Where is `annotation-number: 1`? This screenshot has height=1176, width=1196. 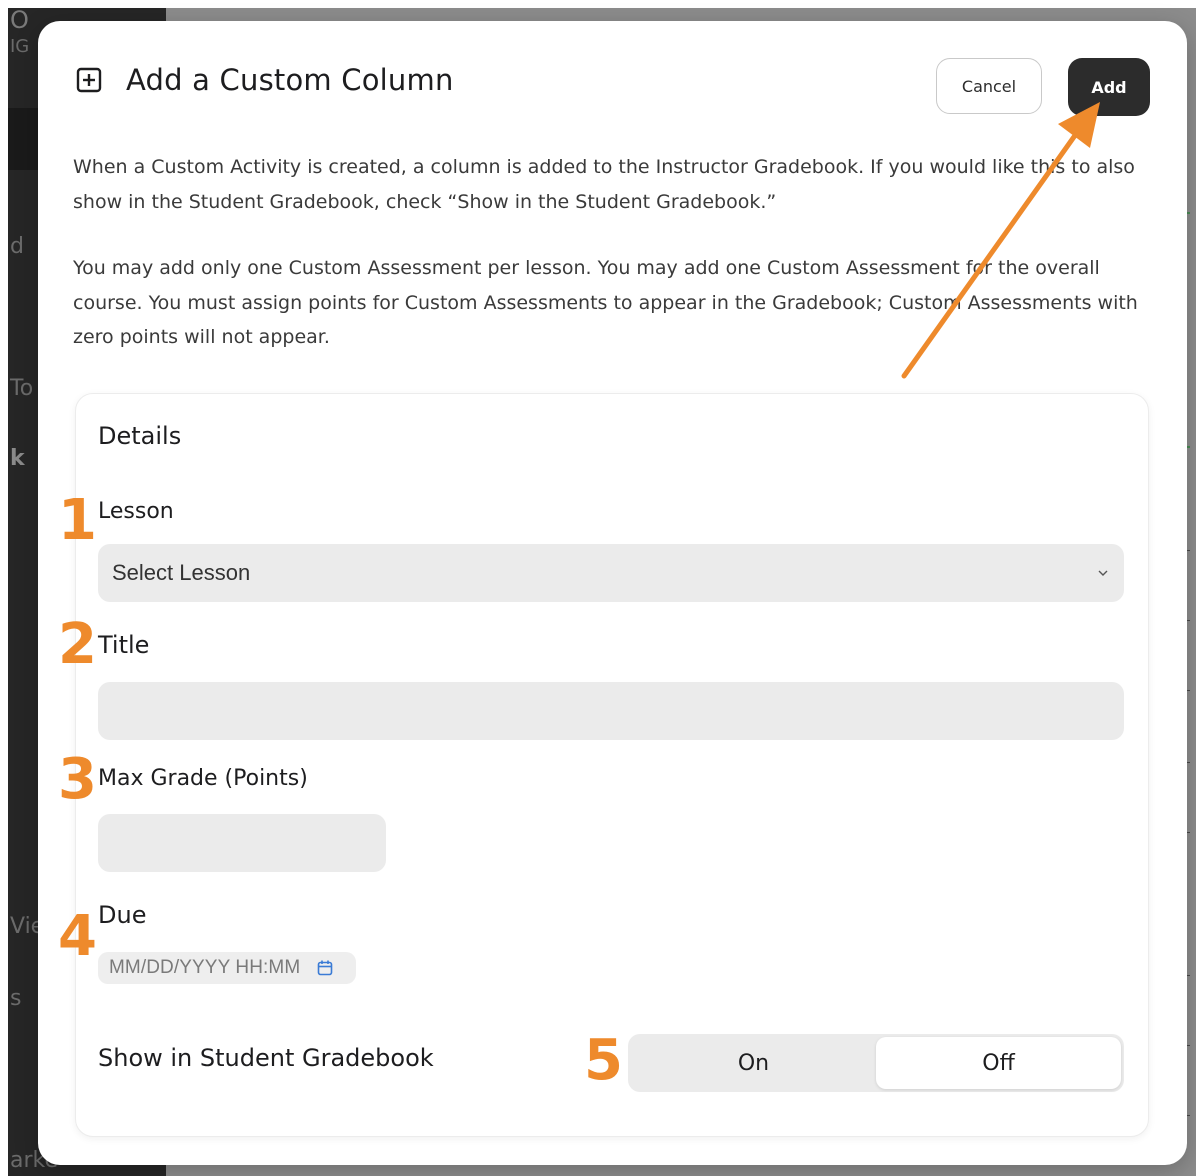 annotation-number: 1 is located at coordinates (77, 520).